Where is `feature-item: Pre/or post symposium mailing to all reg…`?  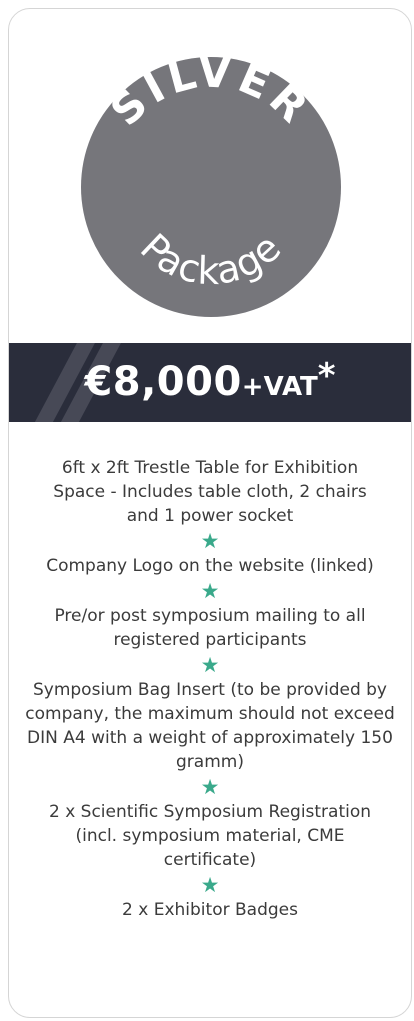
feature-item: Pre/or post symposium mailing to all reg… is located at coordinates (210, 628).